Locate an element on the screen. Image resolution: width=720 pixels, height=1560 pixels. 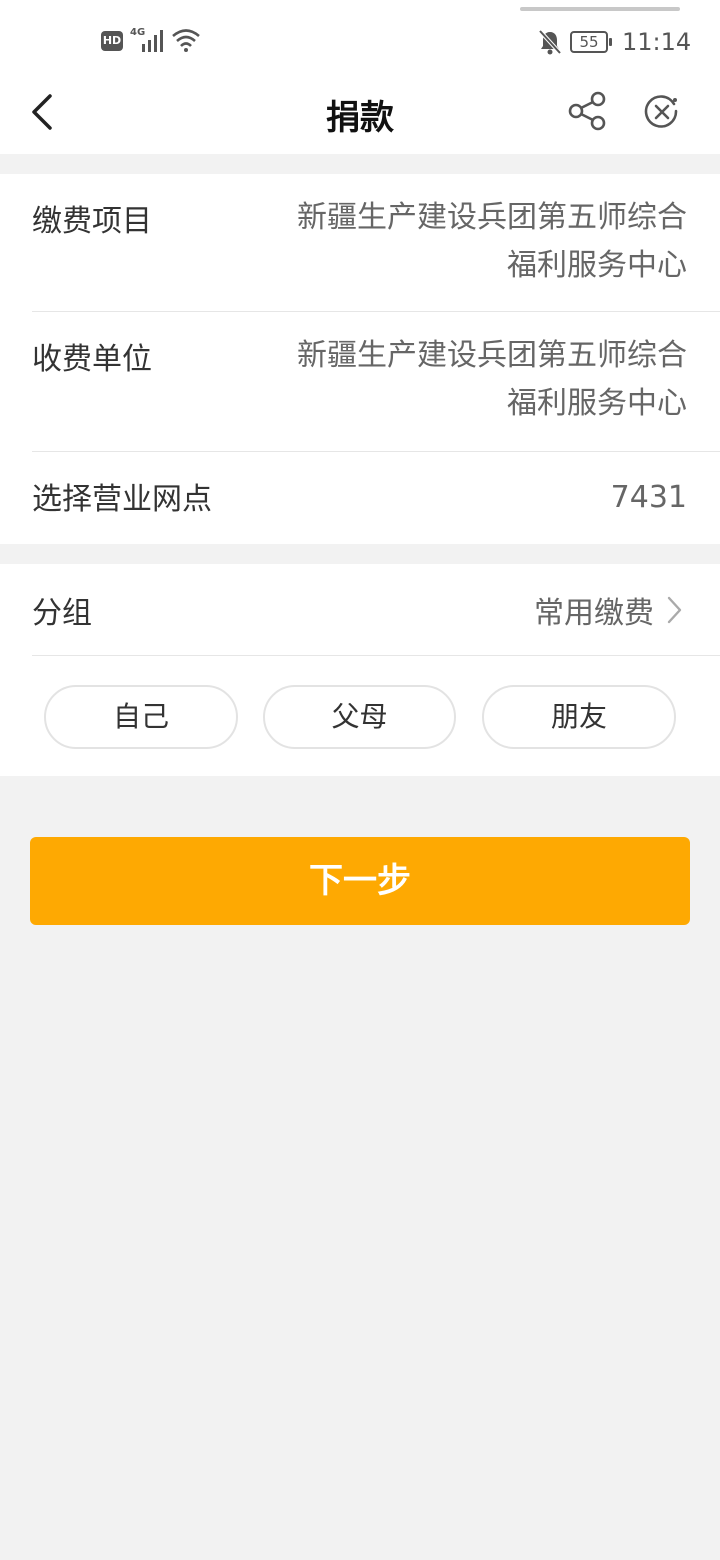
branch-row: 选择营业网点 7431 is located at coordinates (376, 498).